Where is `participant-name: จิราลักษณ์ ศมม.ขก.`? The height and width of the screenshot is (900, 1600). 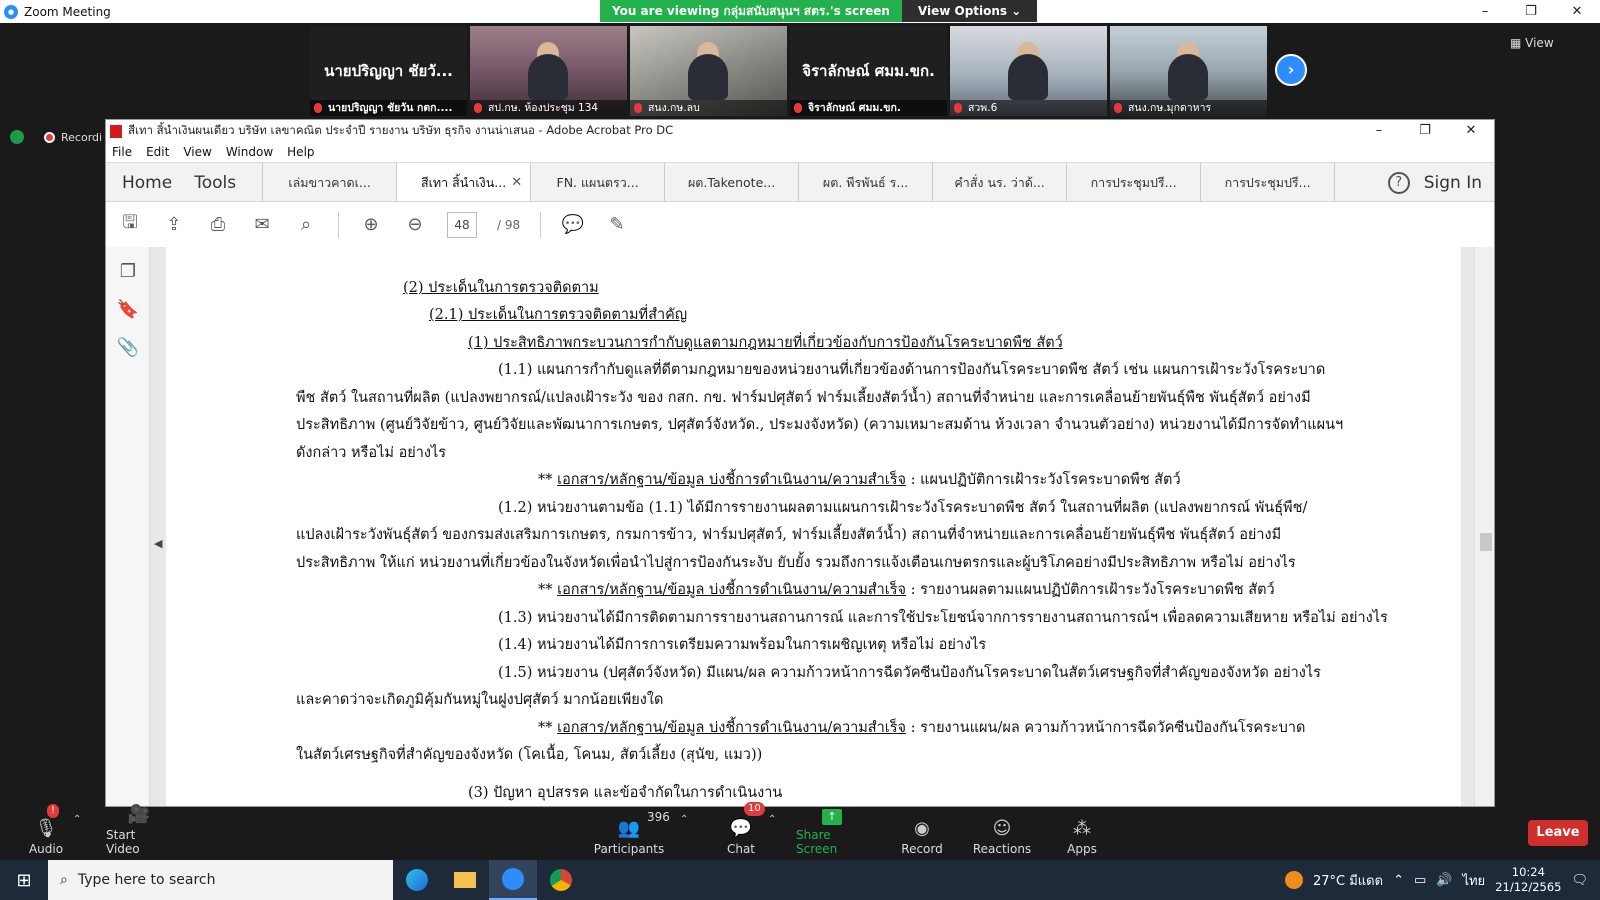
participant-name: จิราลักษณ์ ศมม.ขก. is located at coordinates (868, 71).